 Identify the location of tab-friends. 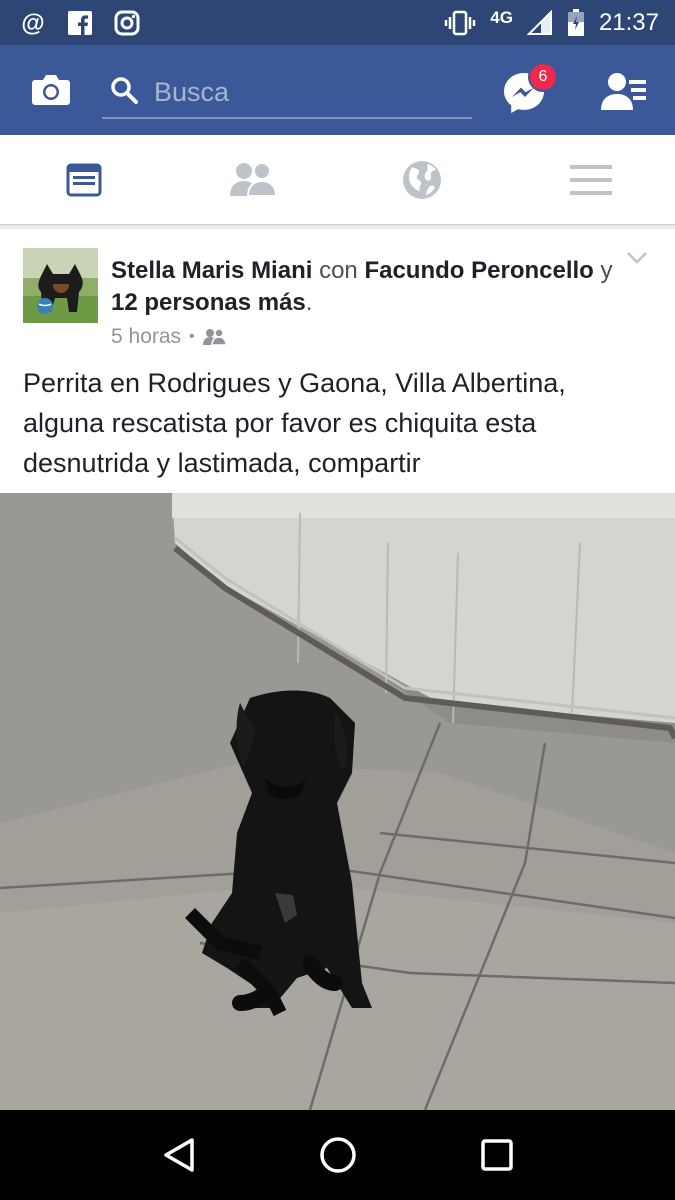
(253, 179).